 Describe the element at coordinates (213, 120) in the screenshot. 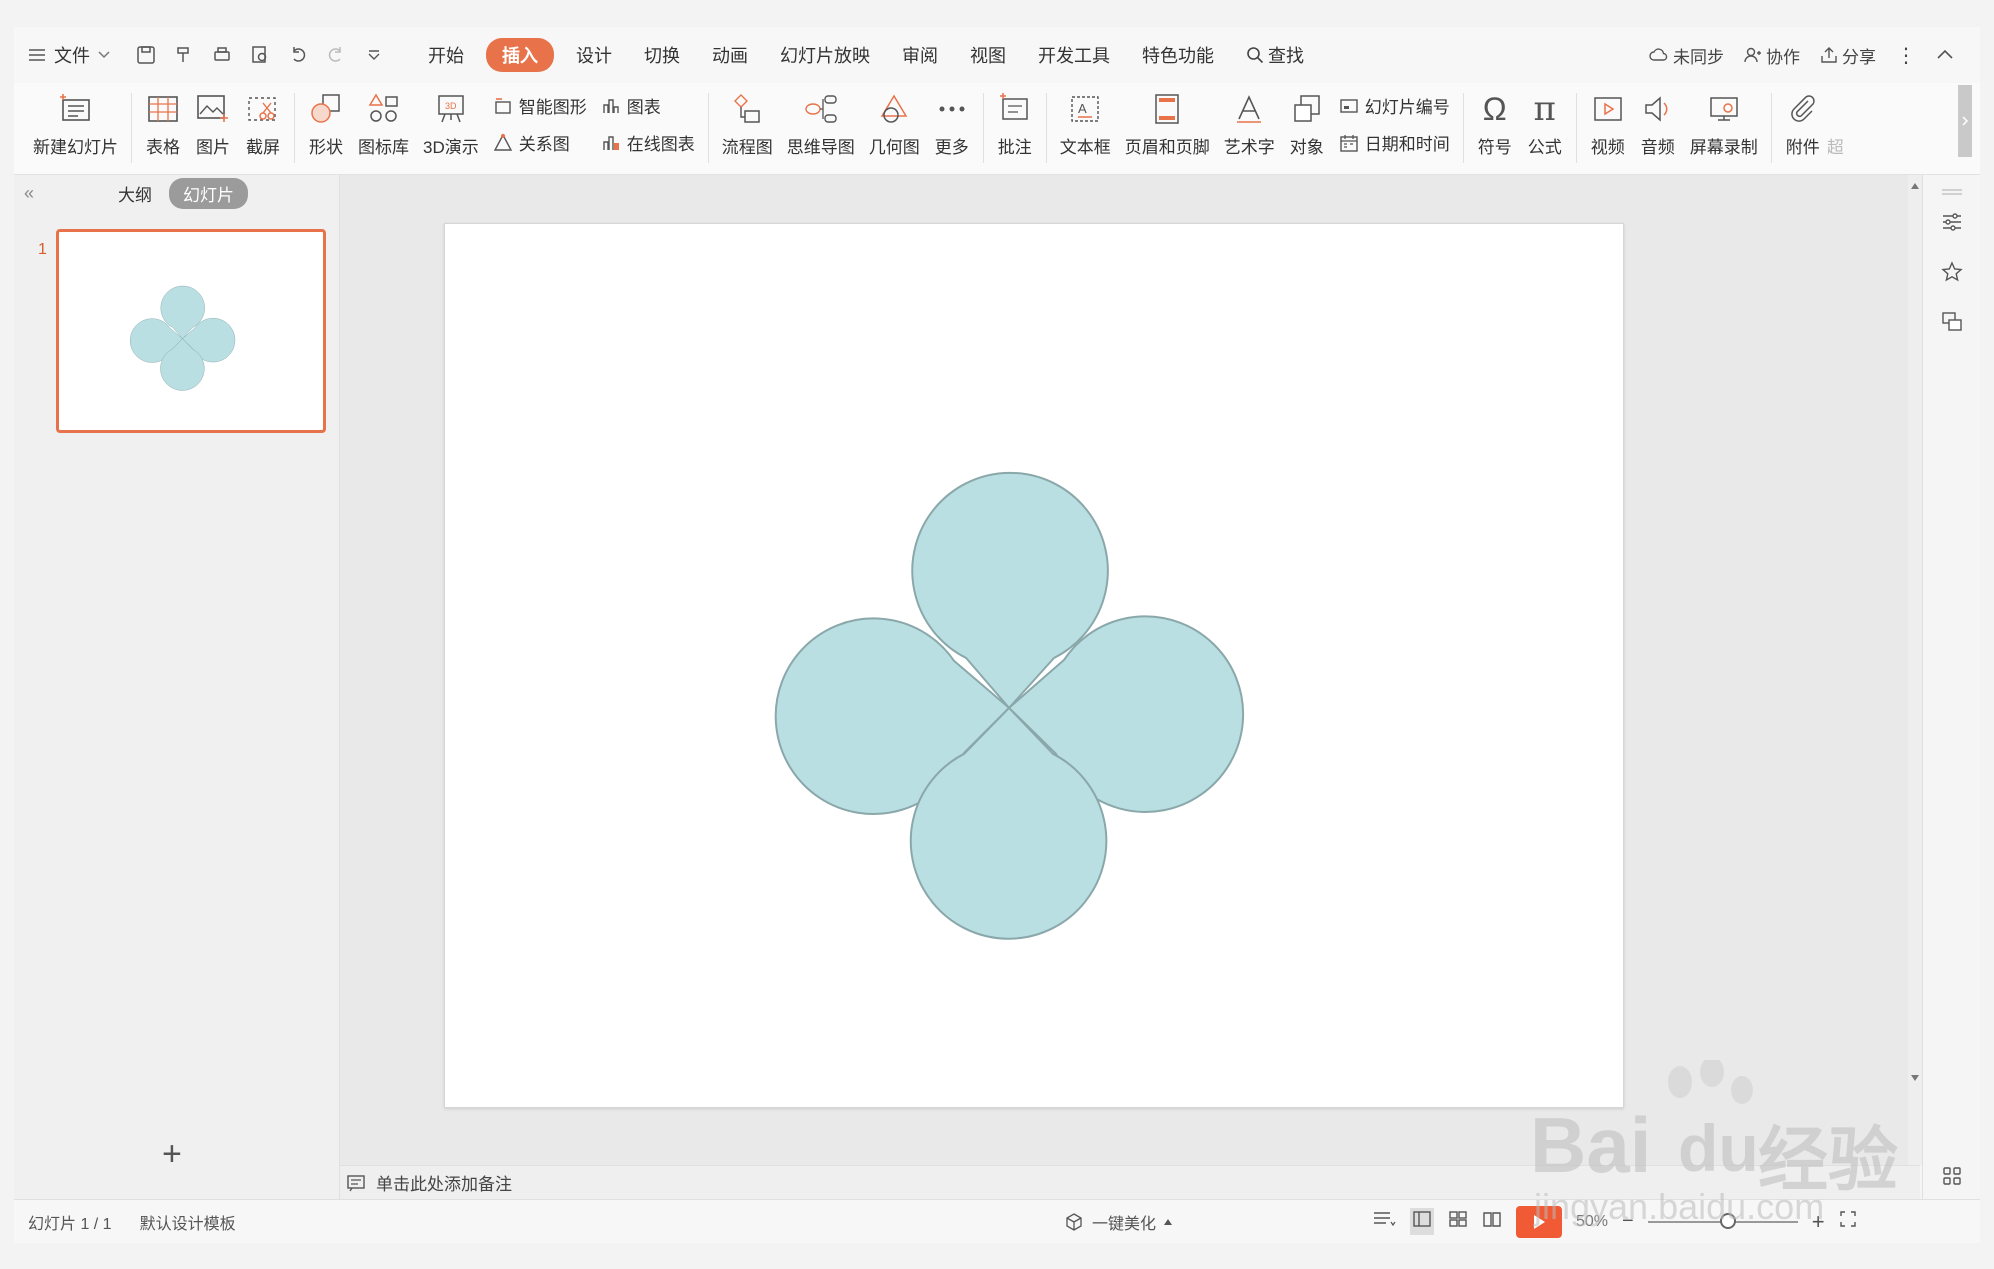

I see `picture-button: 图片` at that location.